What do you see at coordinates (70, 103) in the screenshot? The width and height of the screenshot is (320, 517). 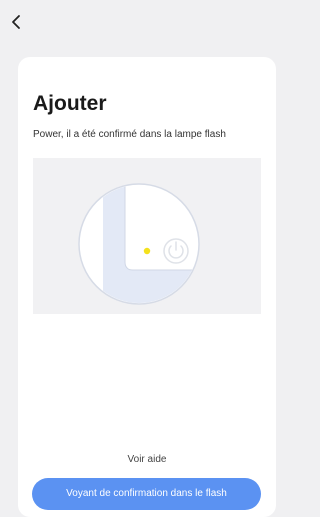 I see `page-title: Ajouter` at bounding box center [70, 103].